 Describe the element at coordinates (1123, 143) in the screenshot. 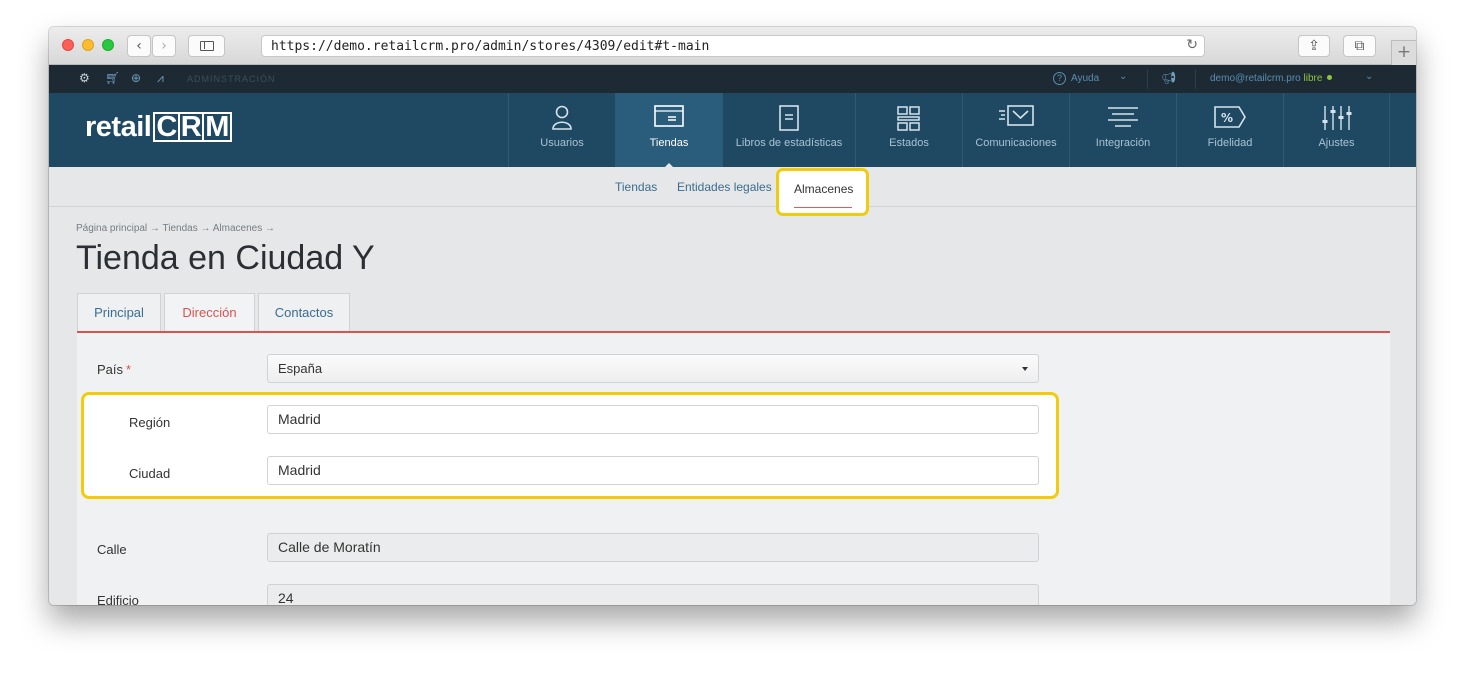

I see `nav-label: Integración` at that location.